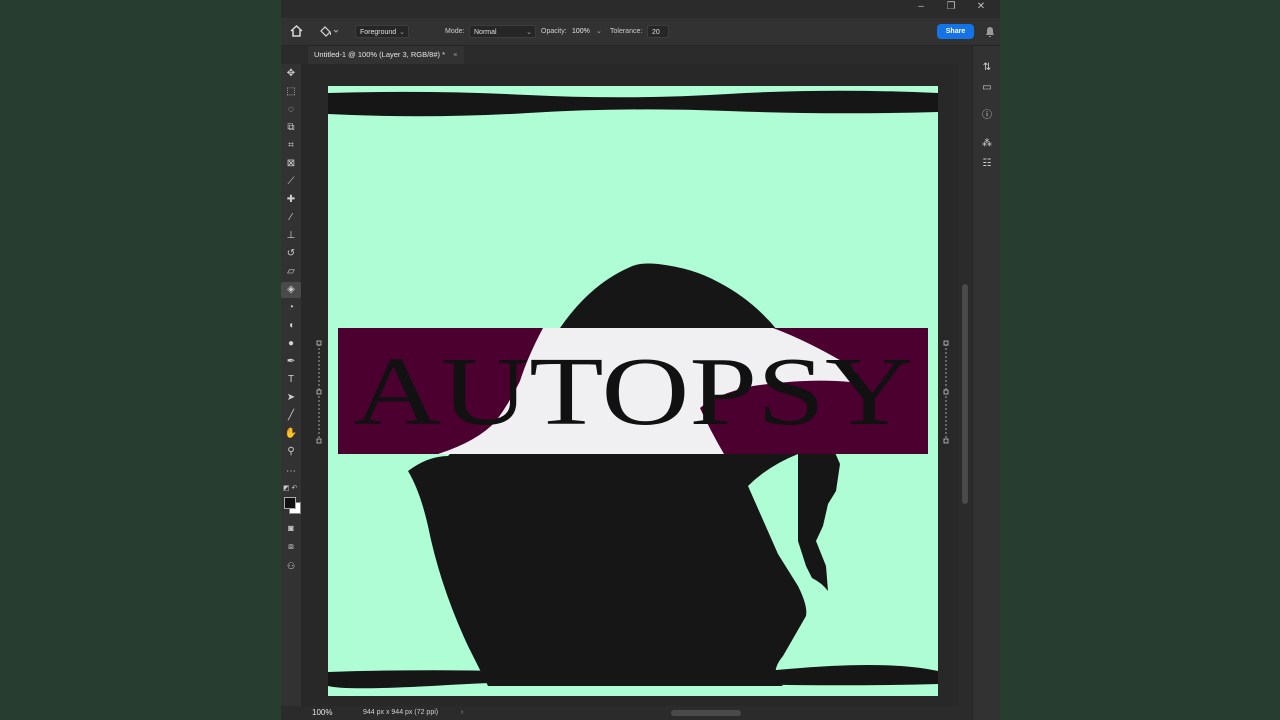  I want to click on fill-source-dropdown: Foreground ⌄, so click(382, 31).